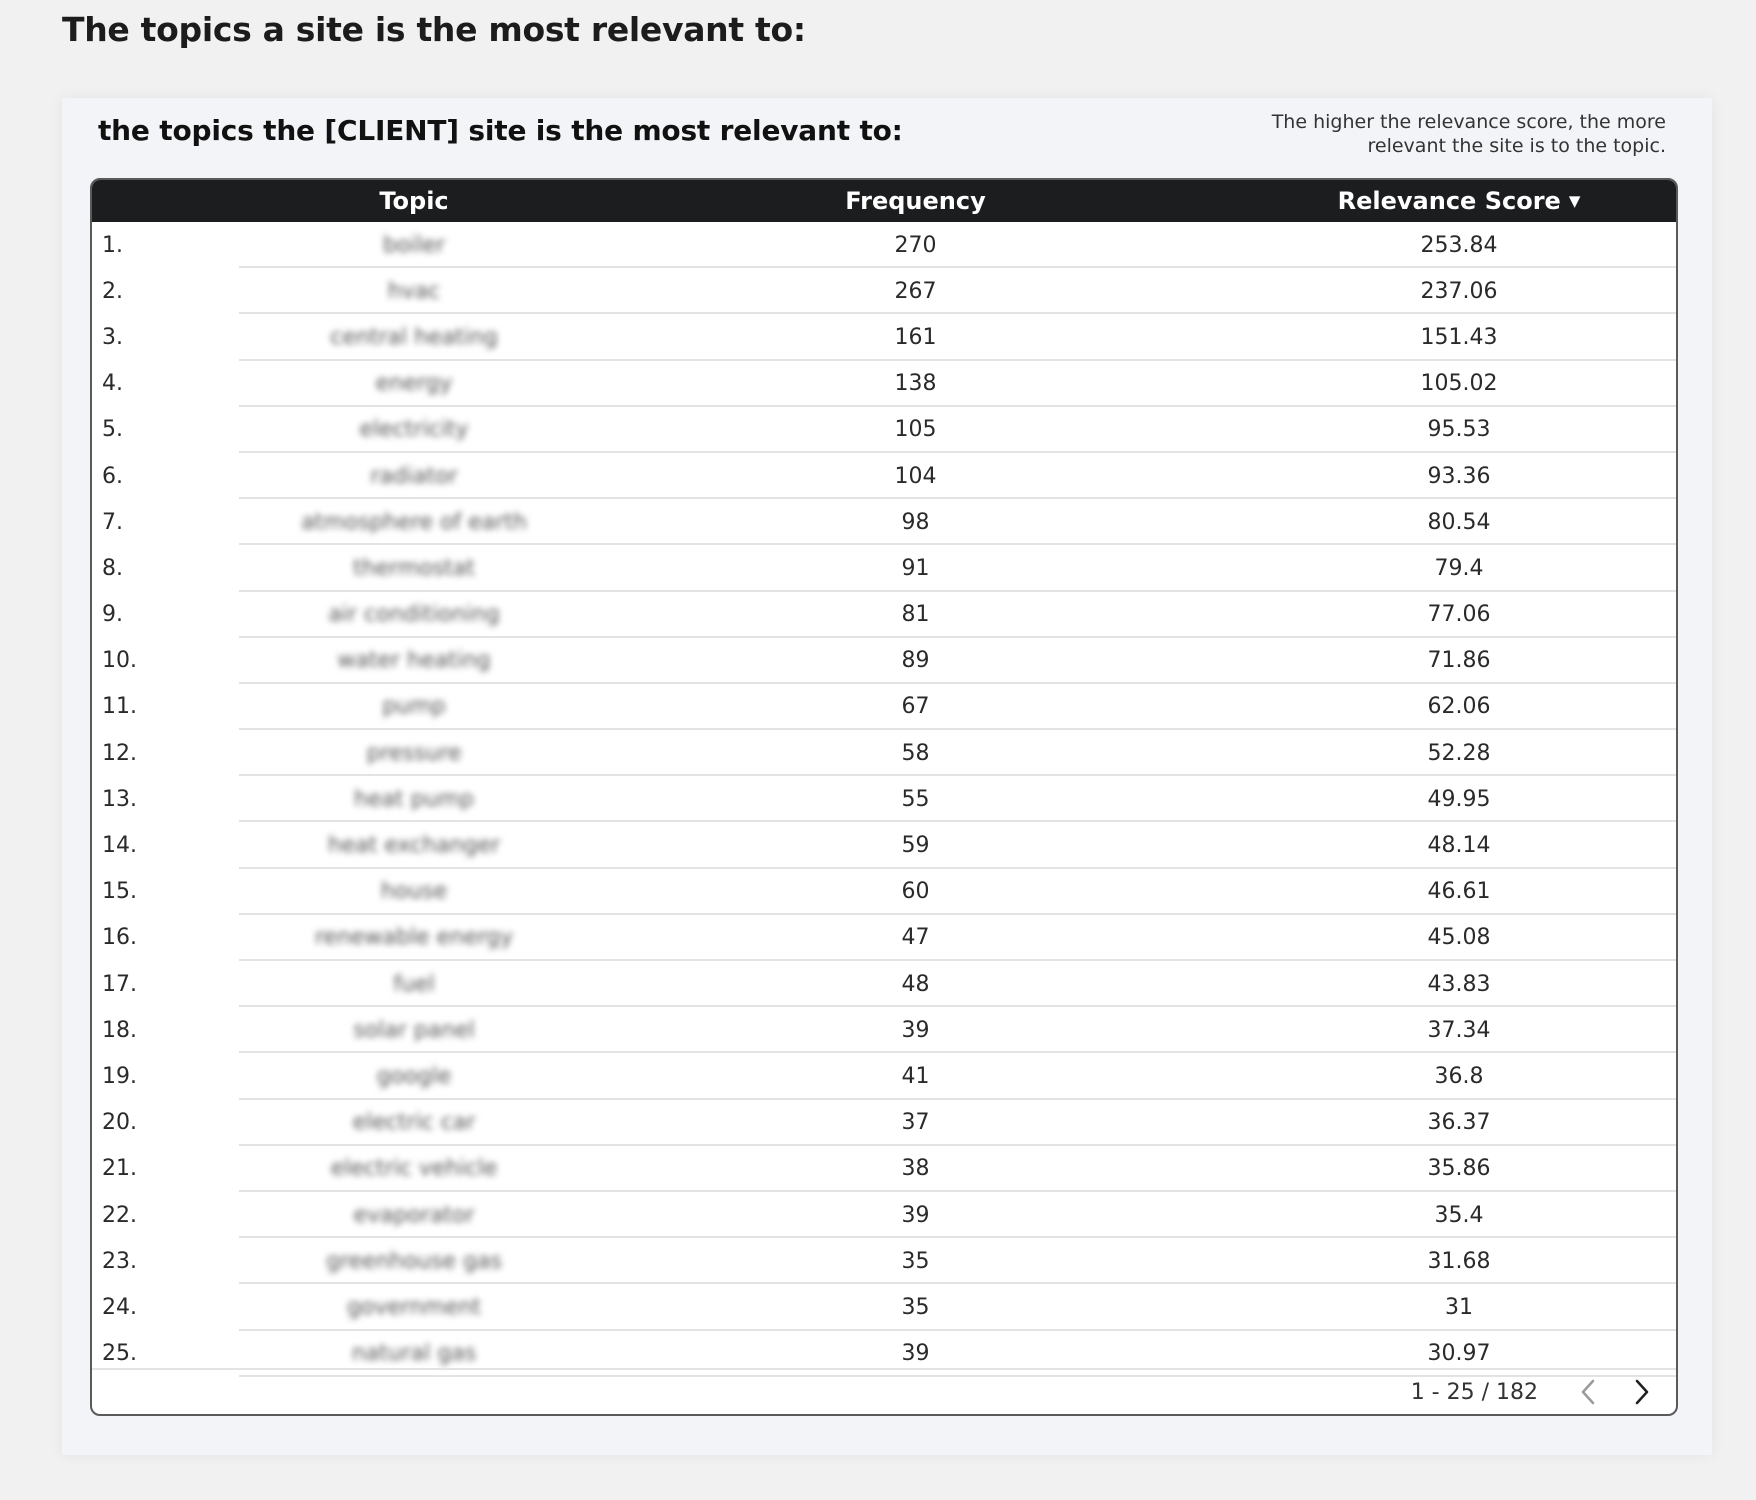  Describe the element at coordinates (884, 1123) in the screenshot. I see `table-row: 20. electric car 37 36.37` at that location.